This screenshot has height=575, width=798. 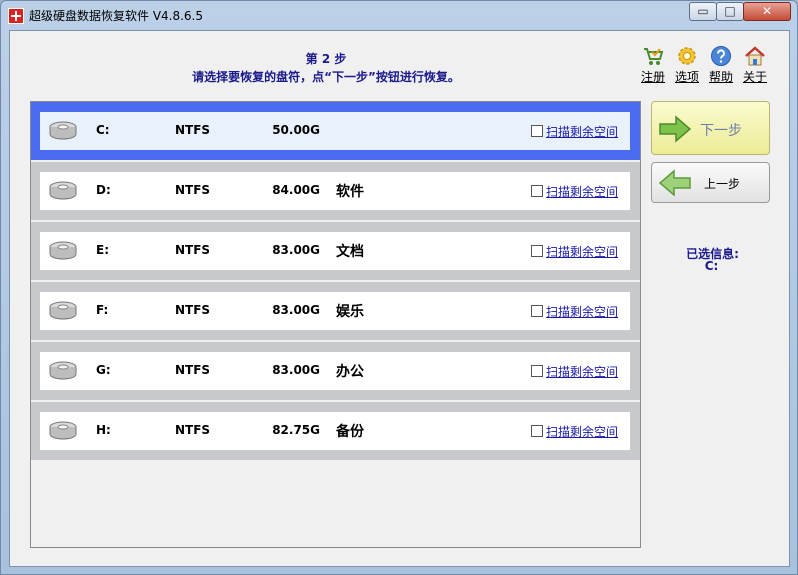 I want to click on volume-label: 娱乐, so click(x=350, y=312).